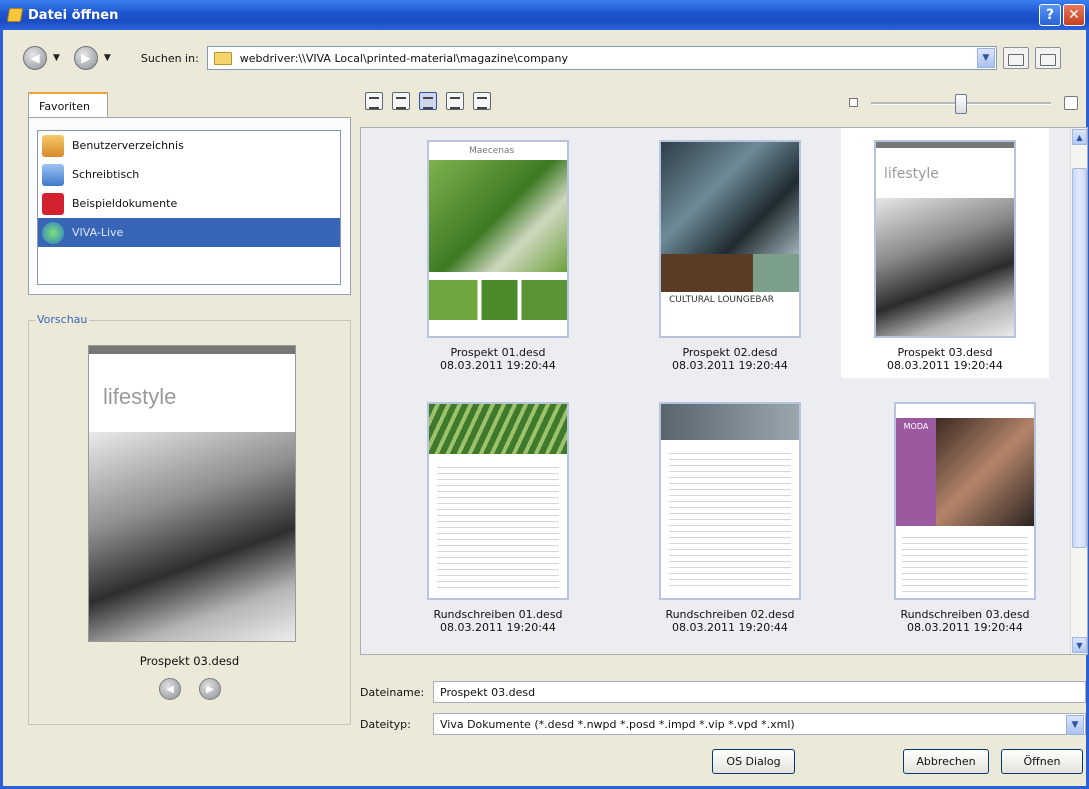 This screenshot has width=1089, height=789. Describe the element at coordinates (965, 614) in the screenshot. I see `file-name: Rundschreiben 03.desd` at that location.